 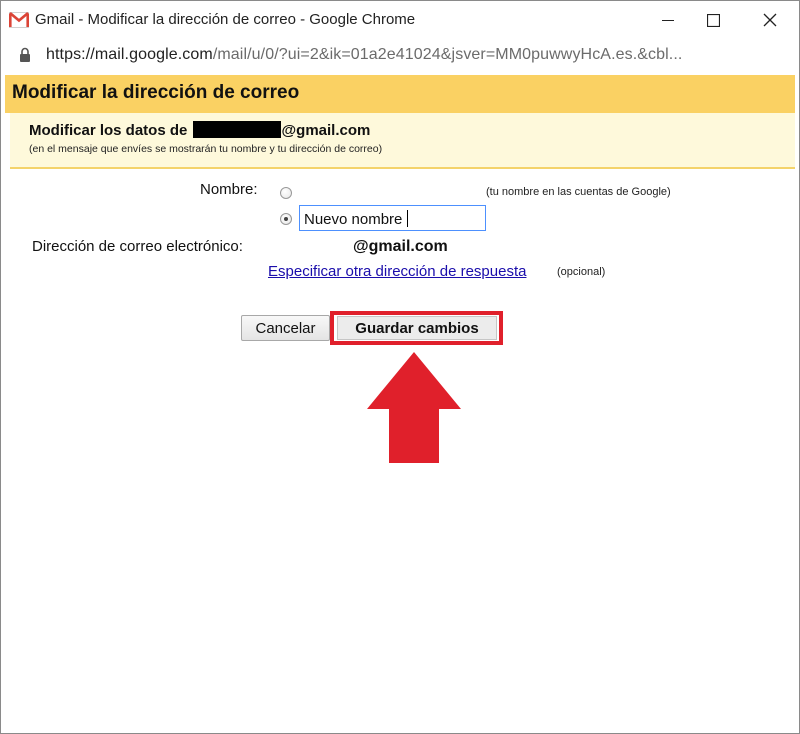 What do you see at coordinates (578, 192) in the screenshot?
I see `google-name-hint: (tu nombre en las cuentas de Google)` at bounding box center [578, 192].